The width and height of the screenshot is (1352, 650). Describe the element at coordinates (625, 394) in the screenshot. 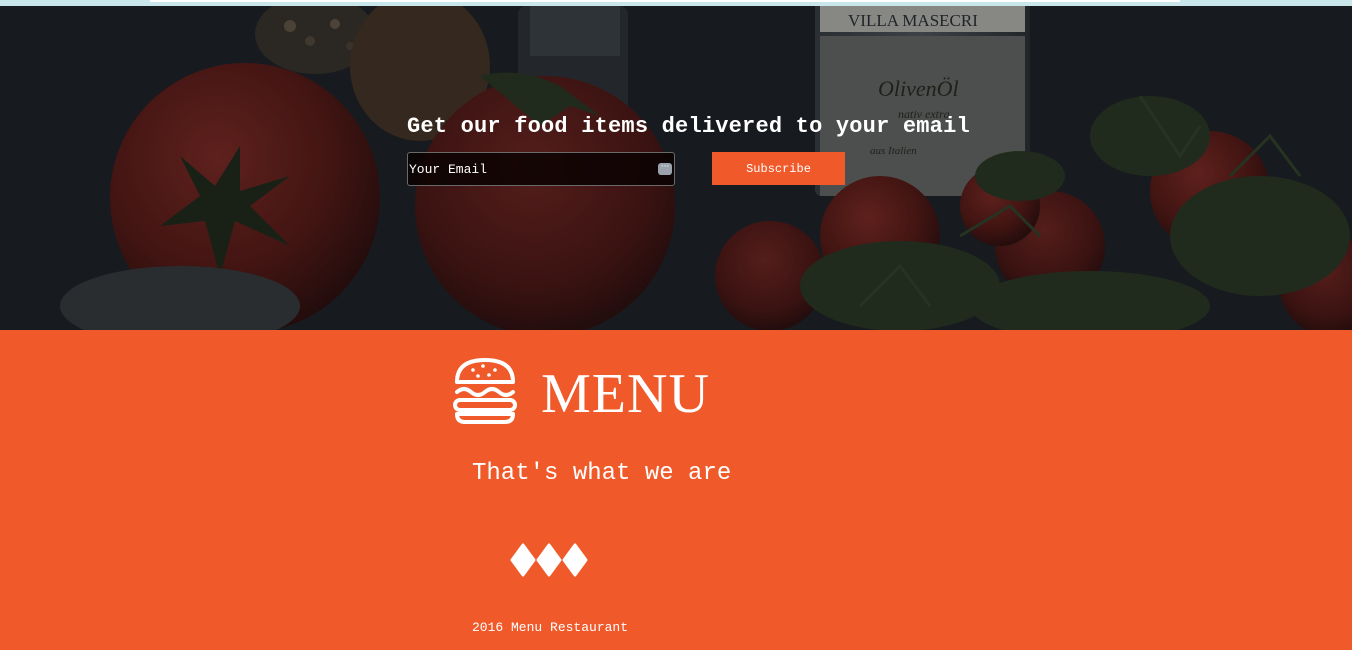

I see `brand-name: MENU` at that location.